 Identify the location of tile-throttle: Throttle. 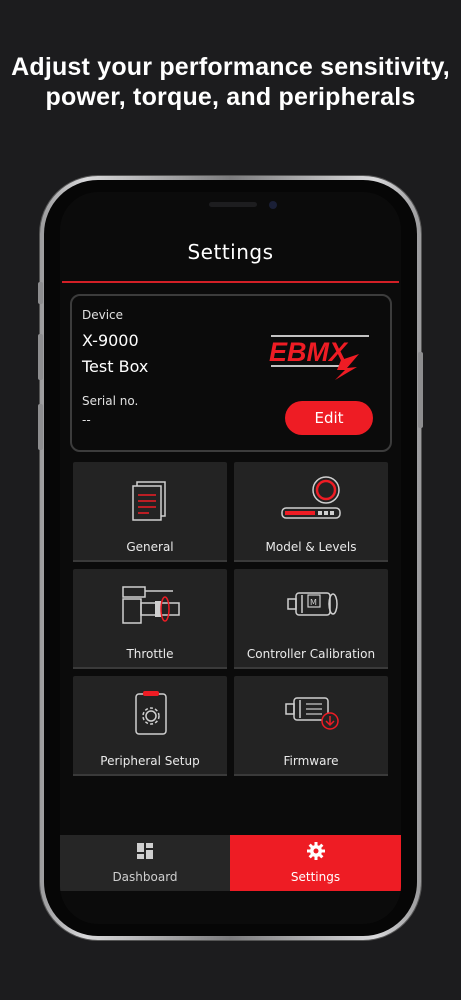
(150, 619).